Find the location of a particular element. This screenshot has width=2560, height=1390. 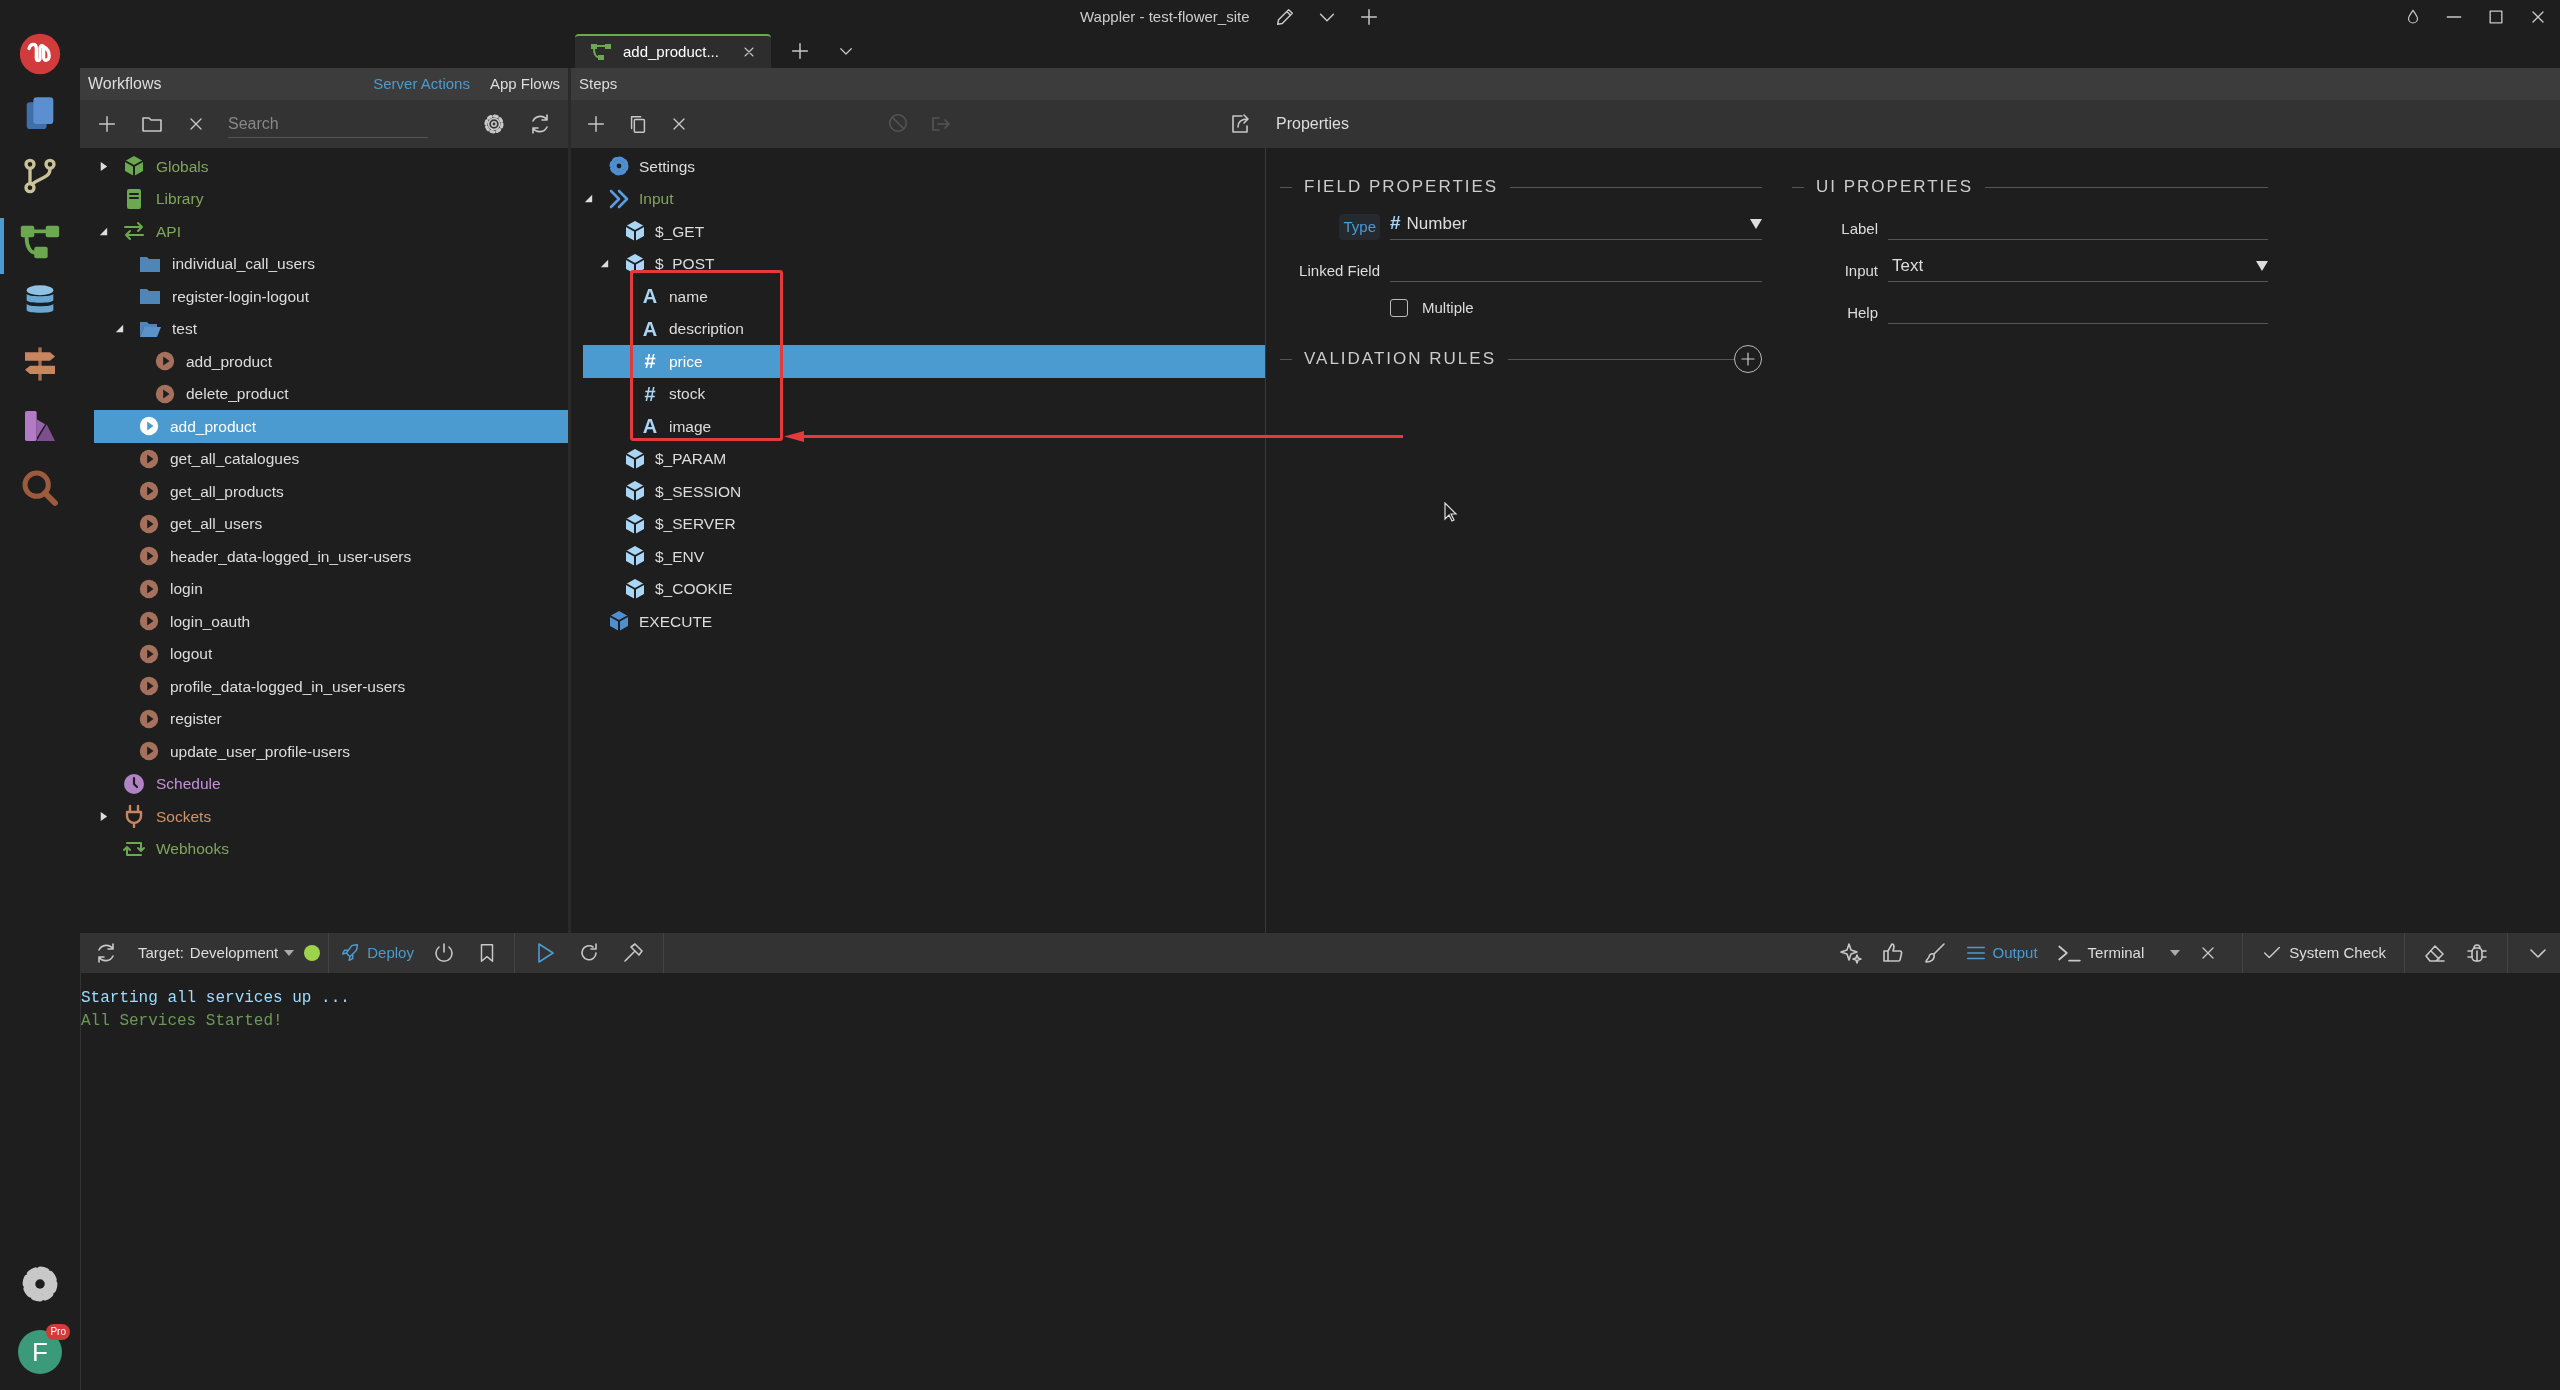

cursor-icon is located at coordinates (1451, 512).